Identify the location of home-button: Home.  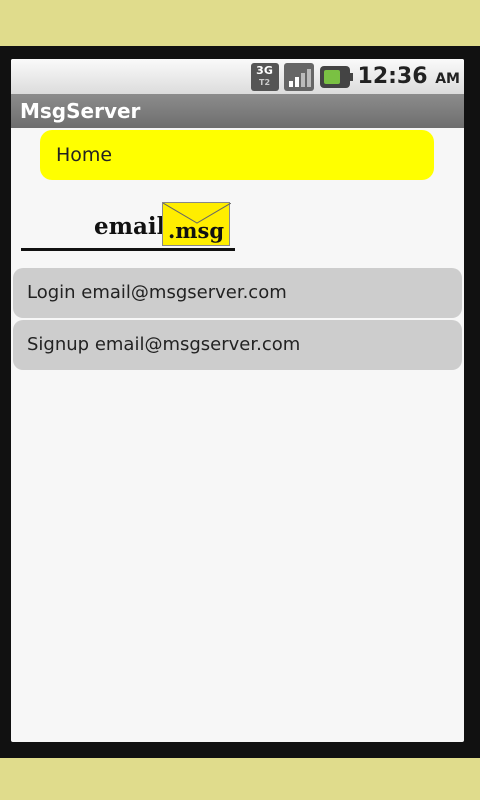
(237, 155).